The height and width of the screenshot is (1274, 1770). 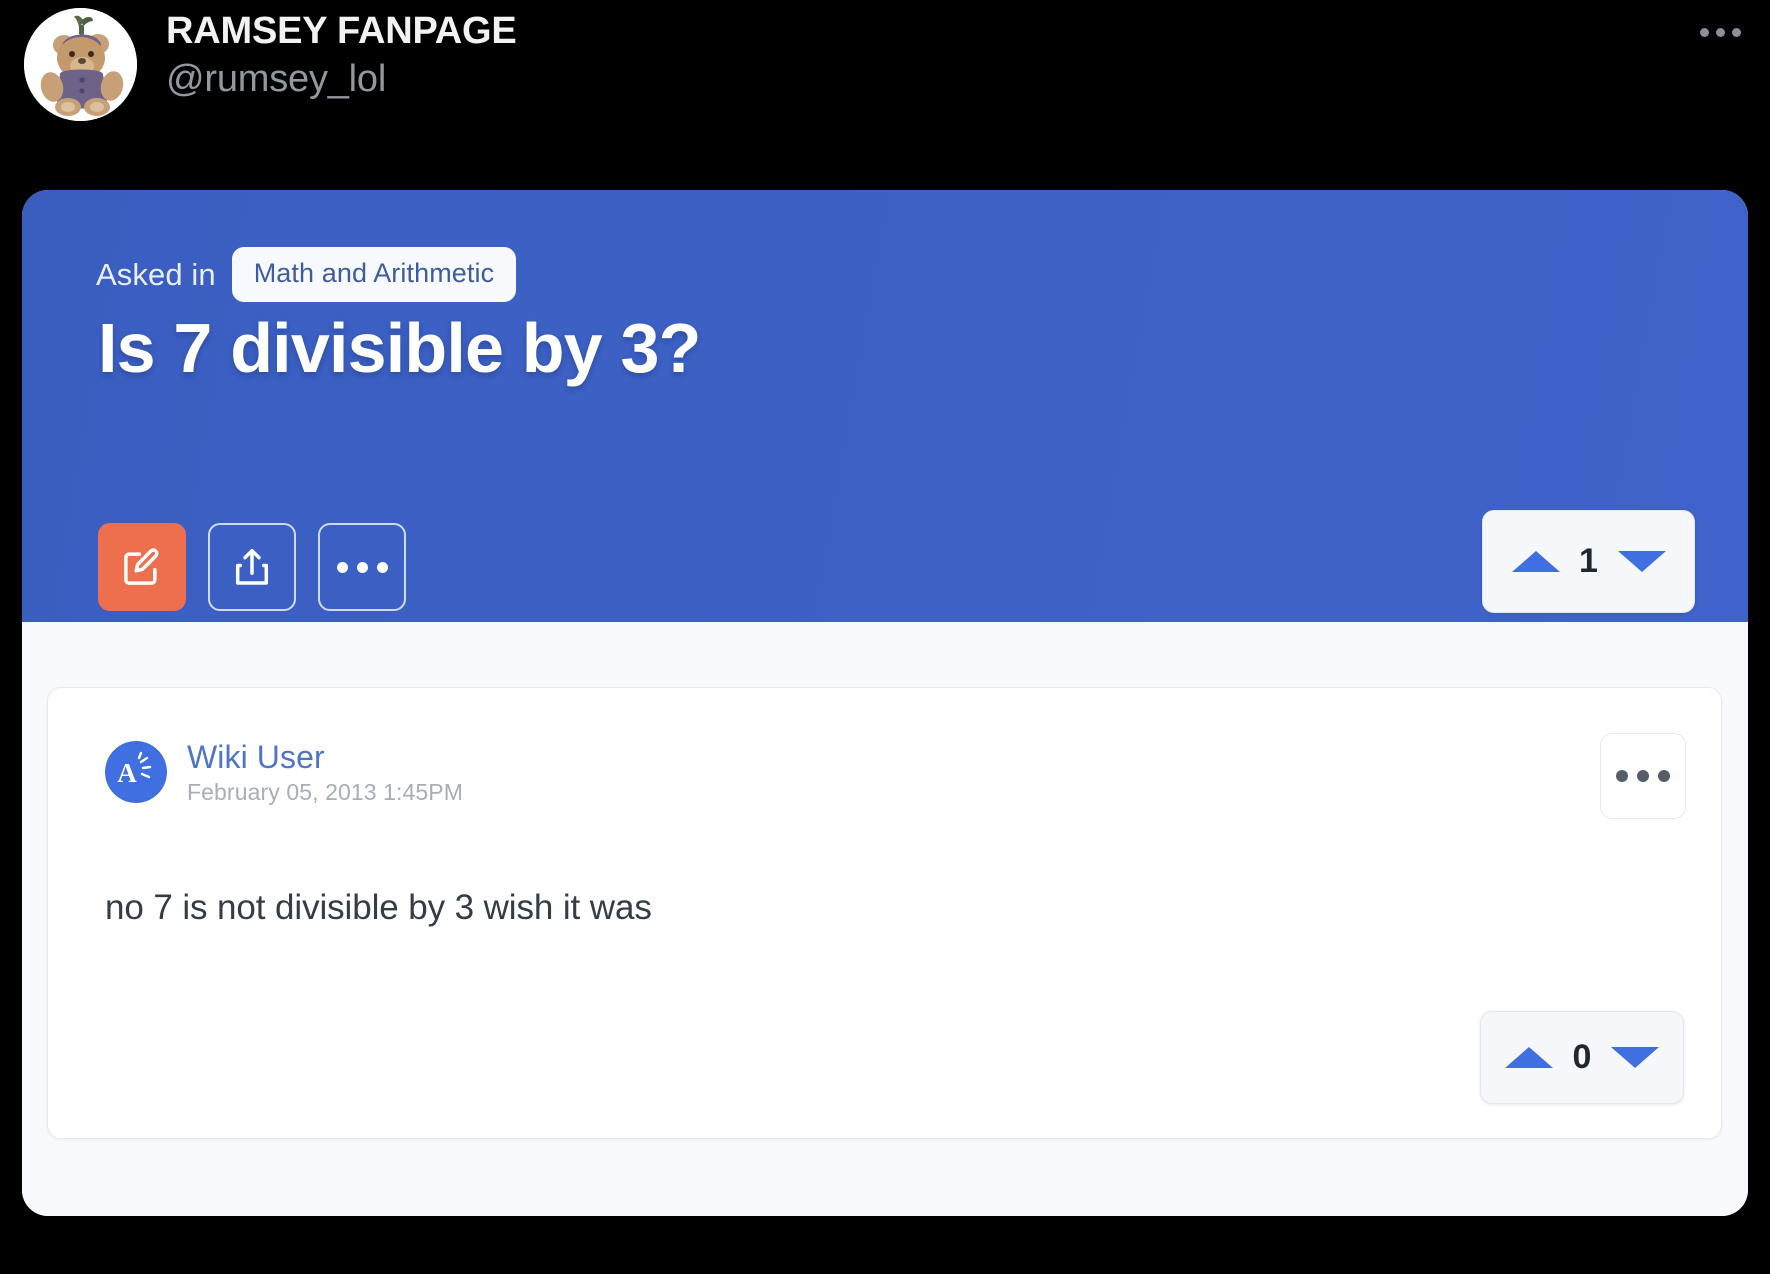 I want to click on answer-vote-widget: 0, so click(x=1582, y=1057).